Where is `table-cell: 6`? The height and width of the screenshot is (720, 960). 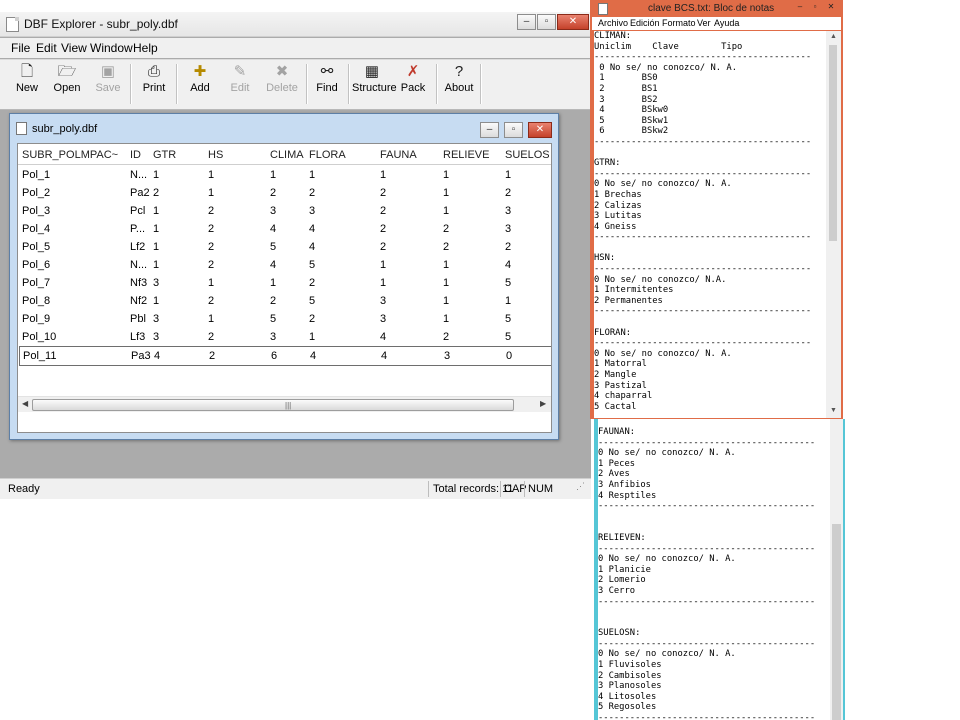 table-cell: 6 is located at coordinates (291, 356).